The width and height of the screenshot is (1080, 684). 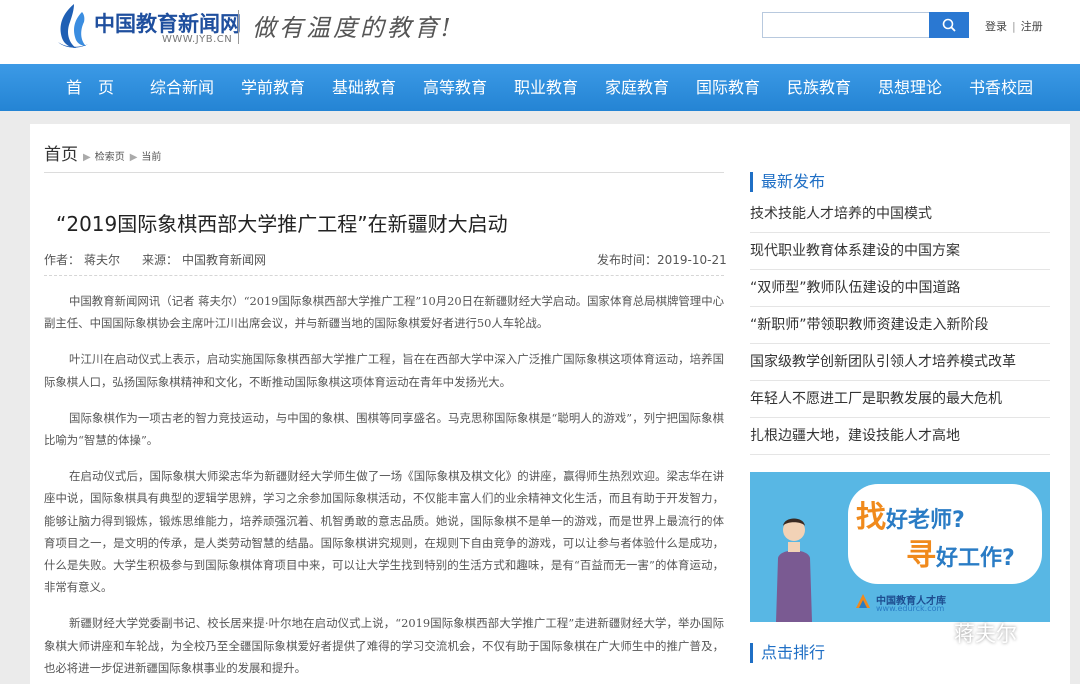 I want to click on nav-item-general-news: 综合新闻, so click(x=182, y=87).